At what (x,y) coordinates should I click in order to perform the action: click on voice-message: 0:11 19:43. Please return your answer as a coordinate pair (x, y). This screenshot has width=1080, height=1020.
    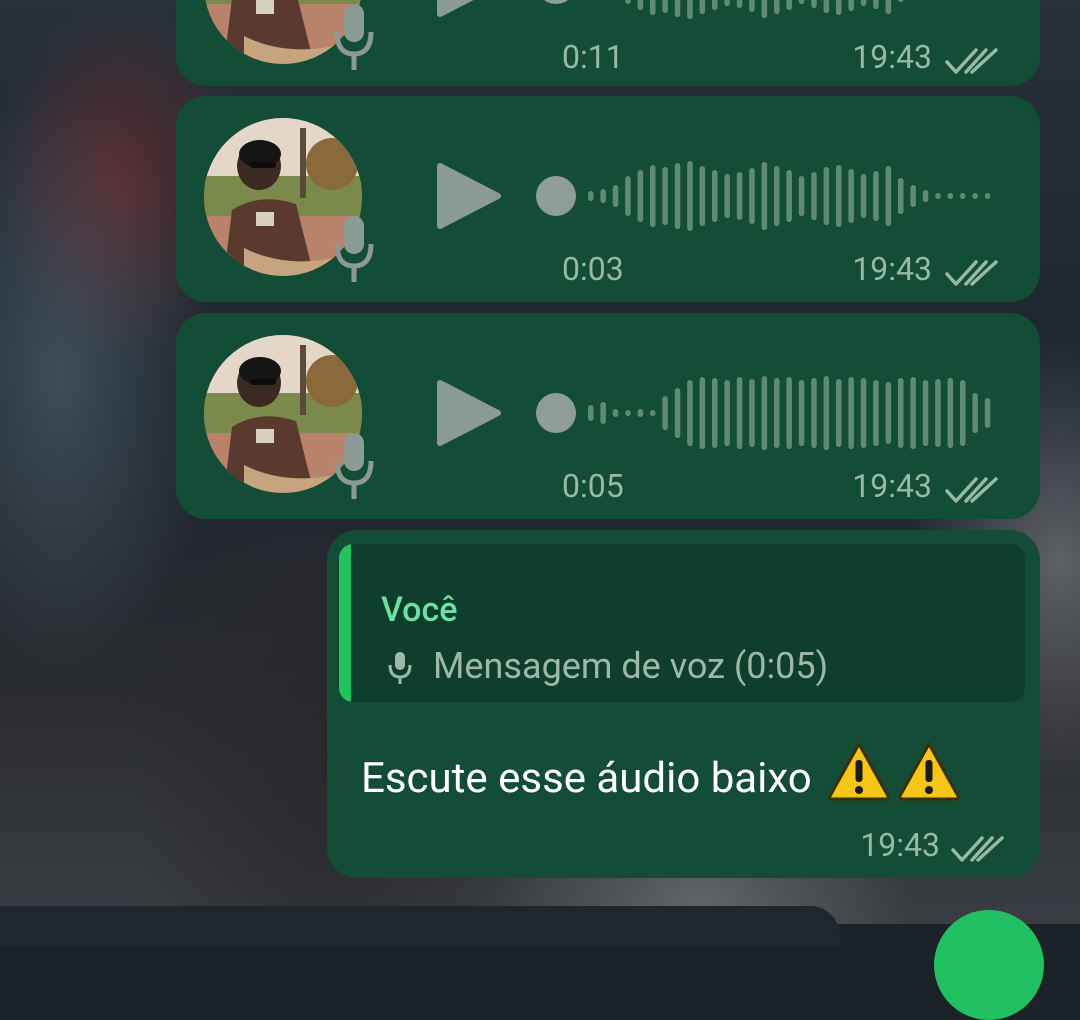
    Looking at the image, I should click on (608, 43).